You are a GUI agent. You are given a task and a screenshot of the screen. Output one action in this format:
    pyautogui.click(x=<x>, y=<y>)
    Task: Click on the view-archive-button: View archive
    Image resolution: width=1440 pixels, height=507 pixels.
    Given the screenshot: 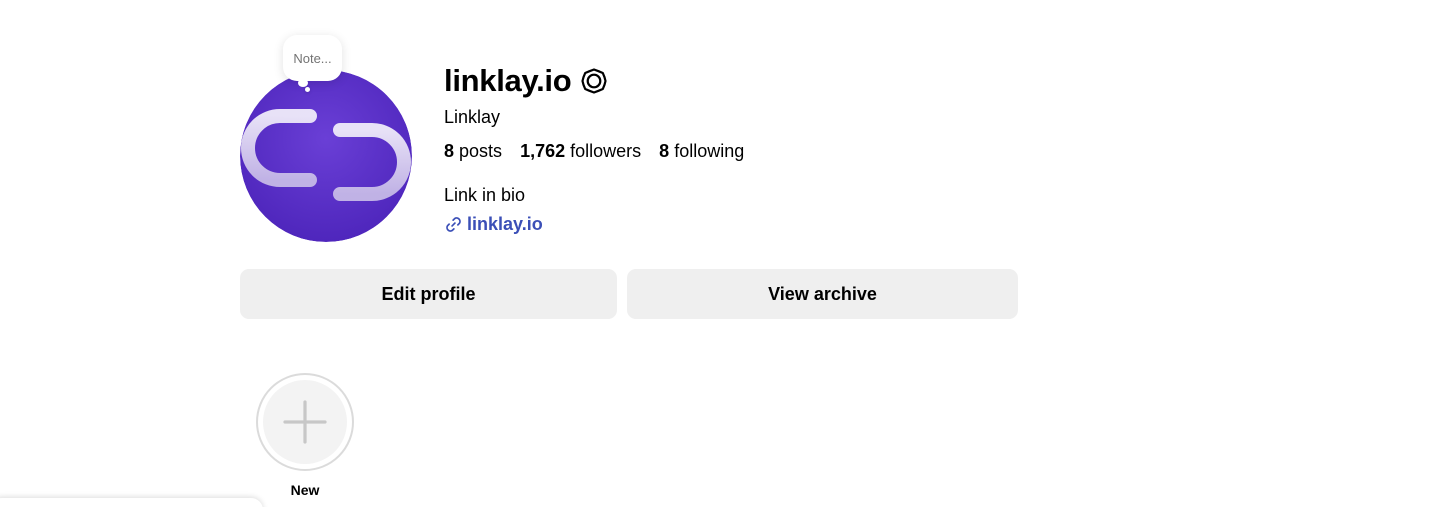 What is the action you would take?
    pyautogui.click(x=822, y=294)
    